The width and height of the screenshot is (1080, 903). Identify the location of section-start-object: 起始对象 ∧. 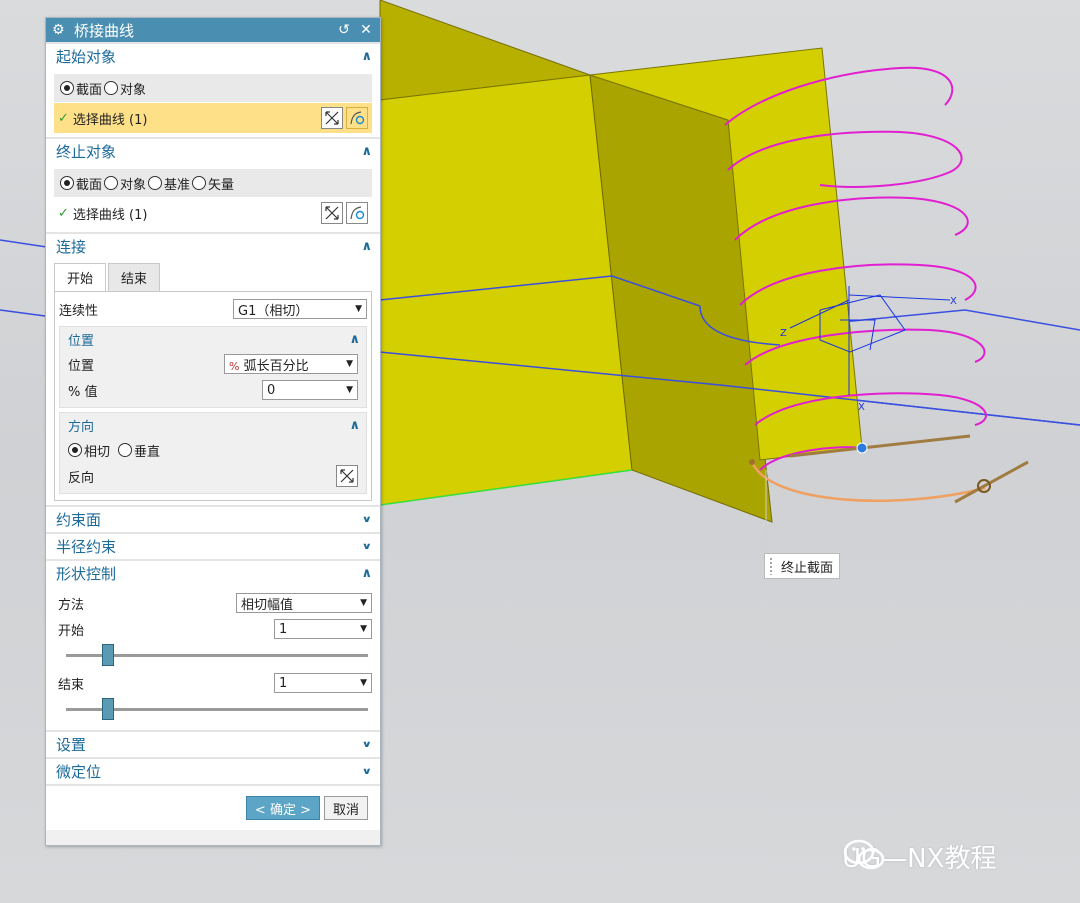
(213, 55).